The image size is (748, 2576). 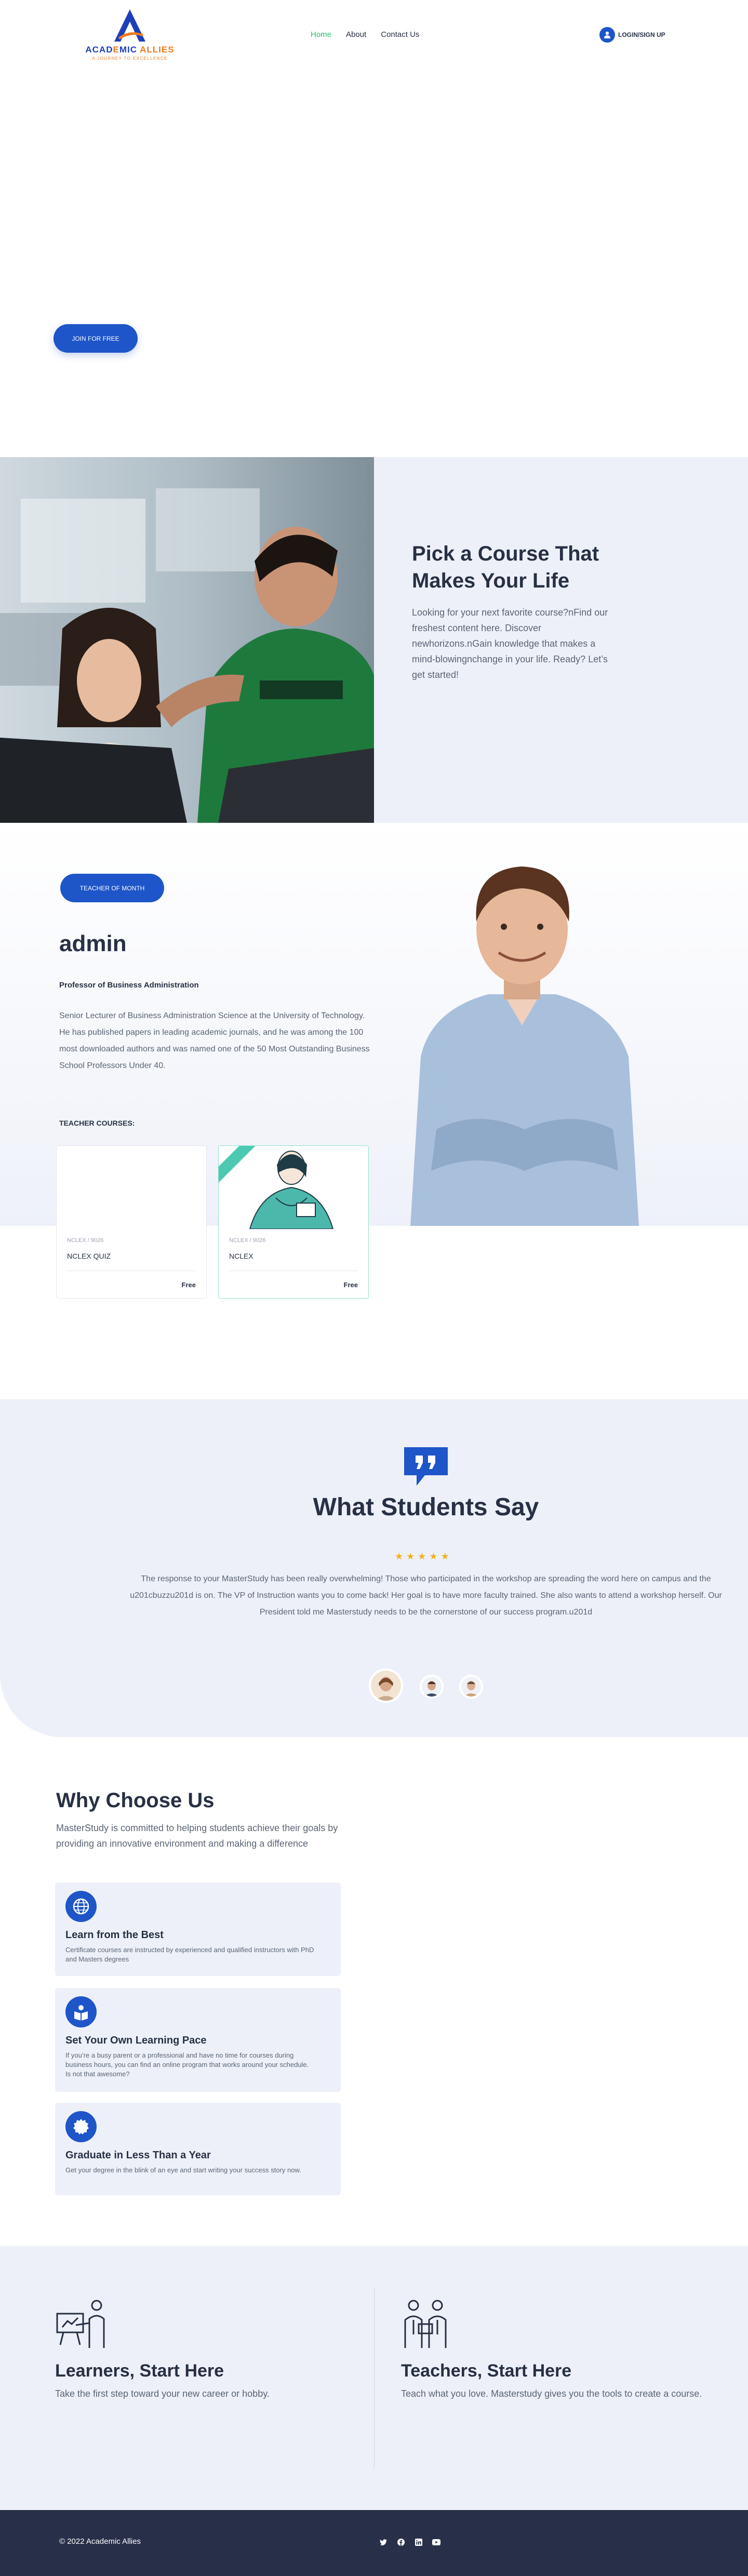 I want to click on site-logo: ACADEMIC ALLIES A JOURNEY TO EXCELLENCE, so click(x=130, y=36).